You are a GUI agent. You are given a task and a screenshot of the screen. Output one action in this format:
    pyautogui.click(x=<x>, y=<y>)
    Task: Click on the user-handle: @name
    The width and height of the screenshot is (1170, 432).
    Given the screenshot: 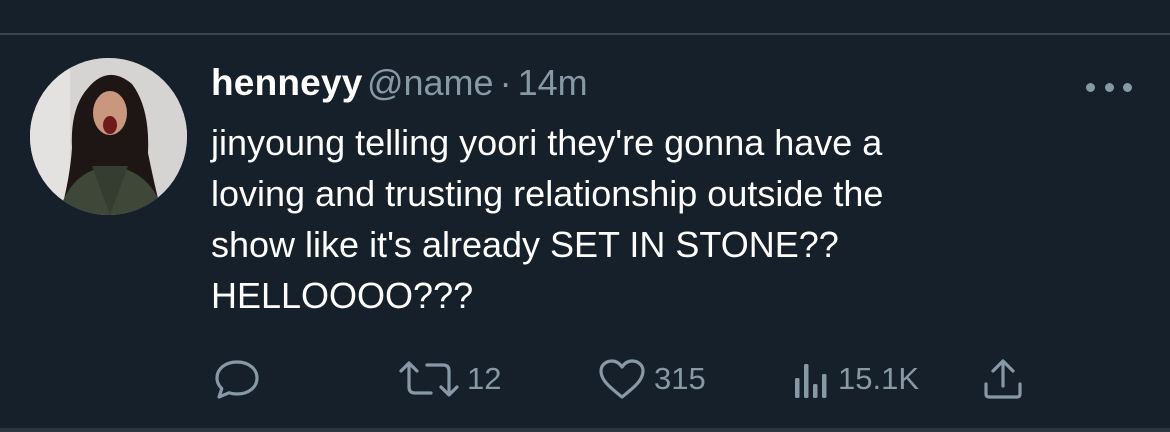 What is the action you would take?
    pyautogui.click(x=430, y=82)
    